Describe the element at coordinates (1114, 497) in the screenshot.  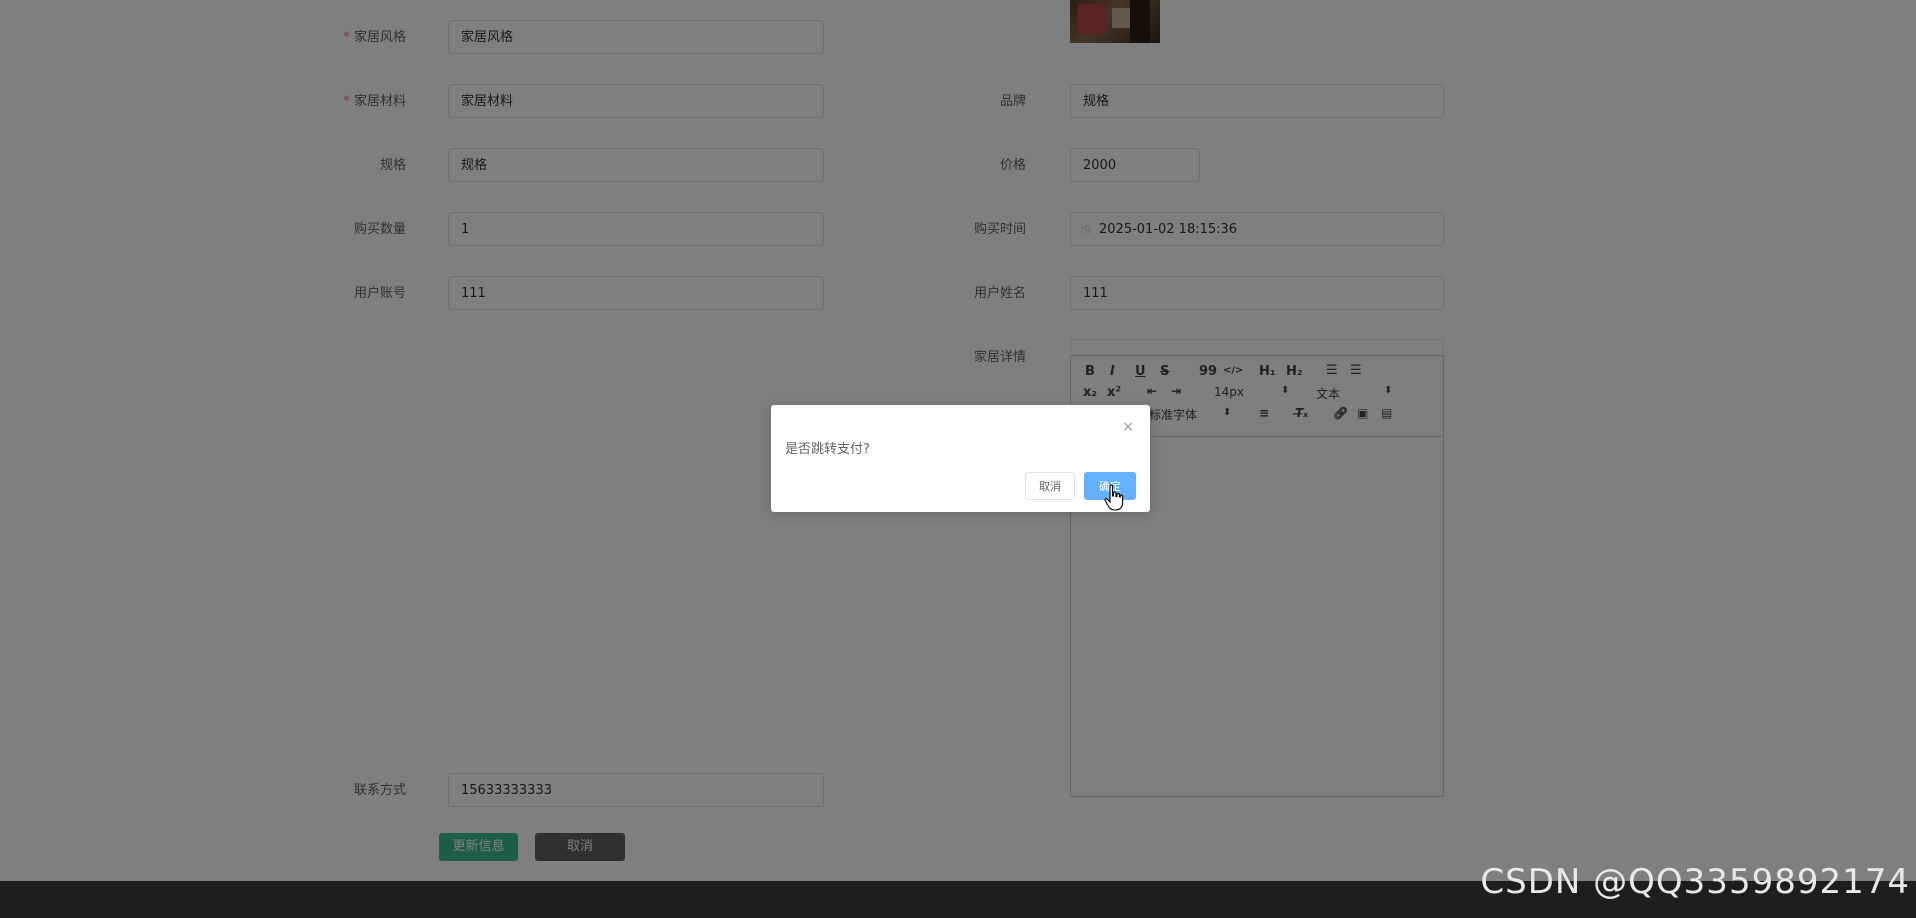
I see `hand-cursor-icon` at that location.